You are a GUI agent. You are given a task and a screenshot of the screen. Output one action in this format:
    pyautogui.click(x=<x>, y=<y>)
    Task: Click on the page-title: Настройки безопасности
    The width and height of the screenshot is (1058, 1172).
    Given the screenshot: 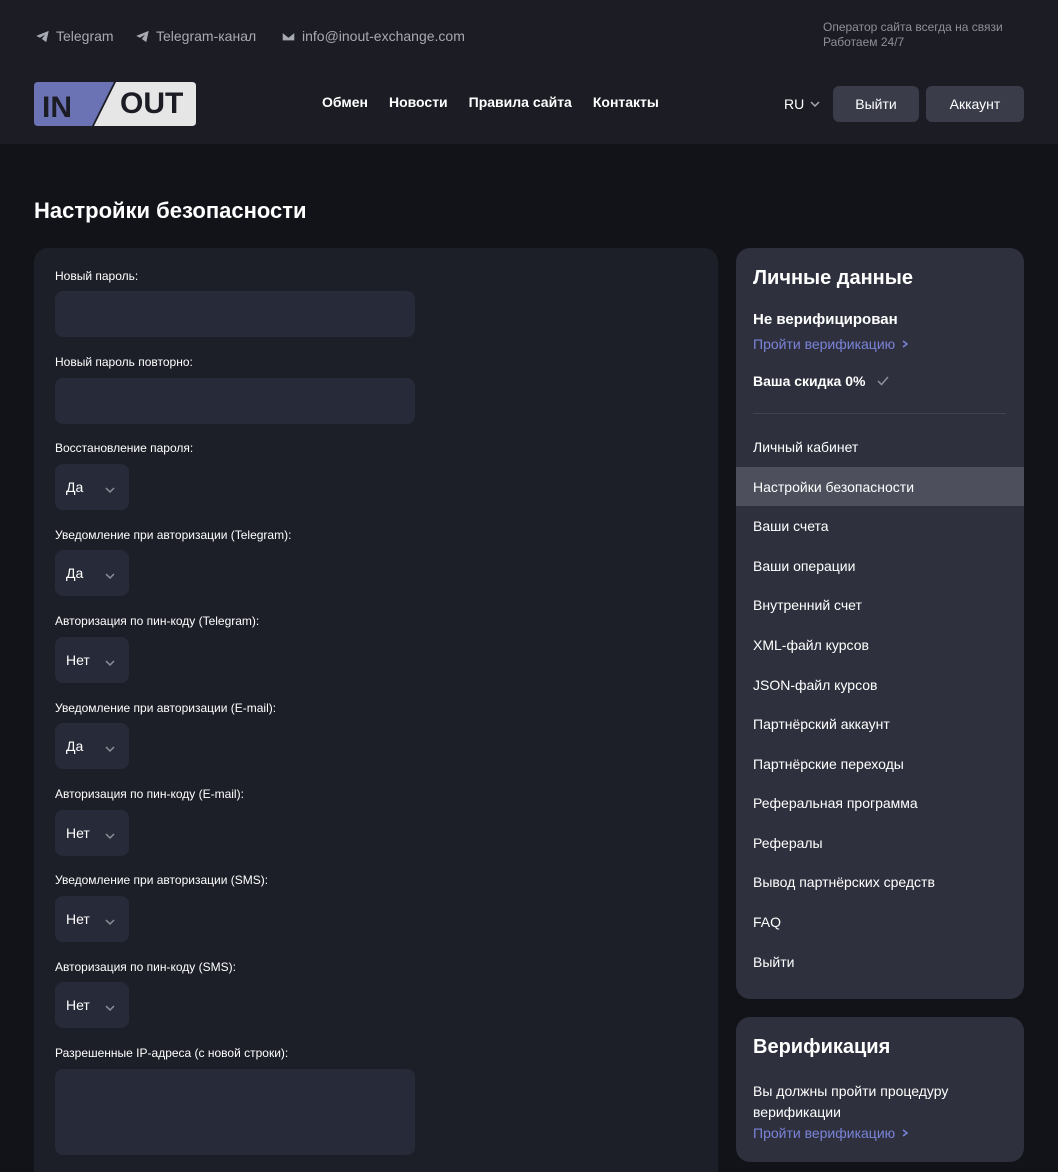 What is the action you would take?
    pyautogui.click(x=170, y=210)
    